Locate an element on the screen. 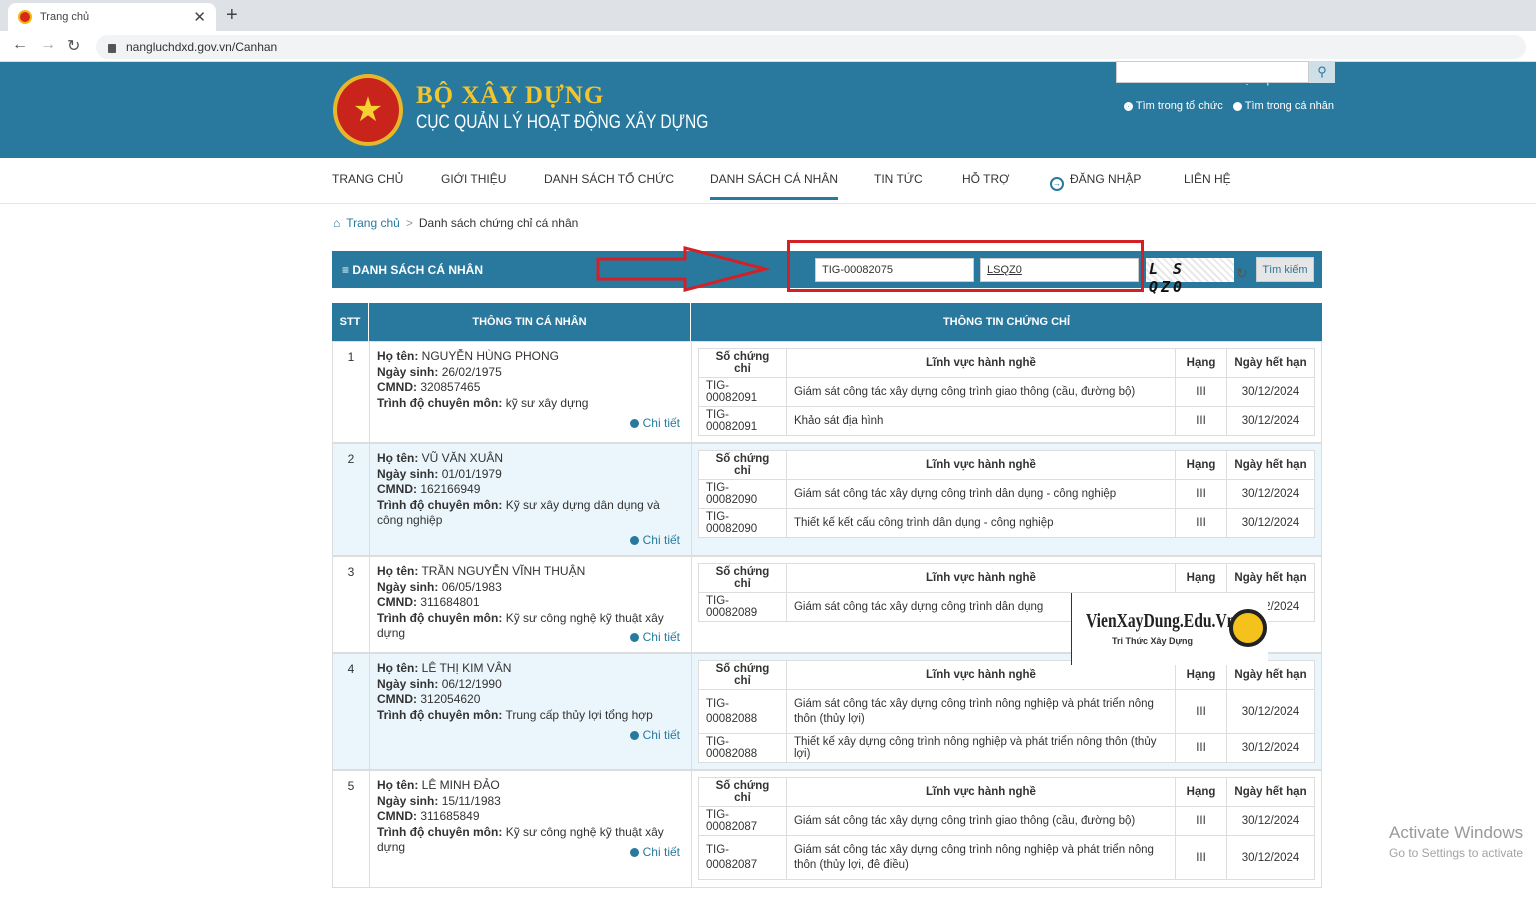 This screenshot has height=897, width=1536. nav-home: TRANG CHỦ is located at coordinates (367, 179).